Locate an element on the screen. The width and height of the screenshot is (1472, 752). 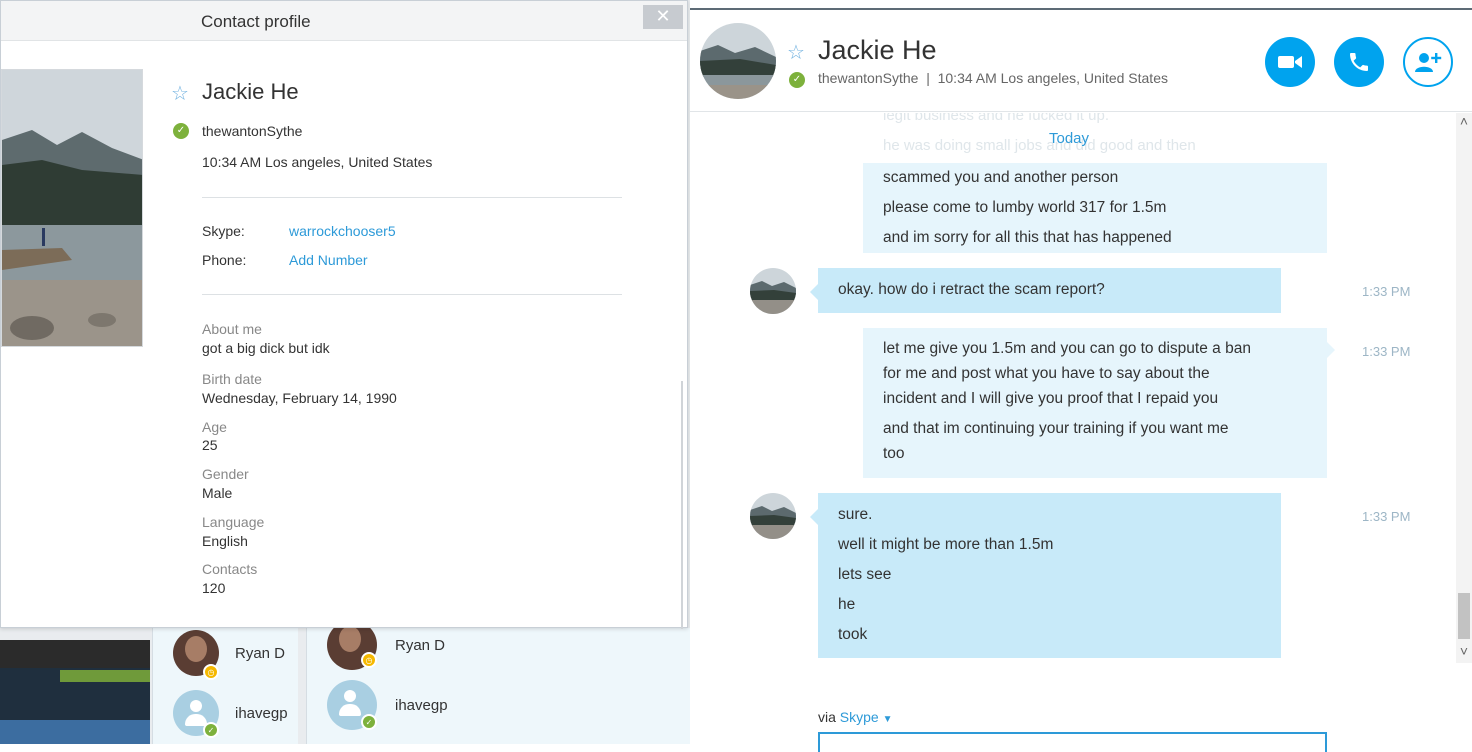
via-label: via is located at coordinates (827, 717).